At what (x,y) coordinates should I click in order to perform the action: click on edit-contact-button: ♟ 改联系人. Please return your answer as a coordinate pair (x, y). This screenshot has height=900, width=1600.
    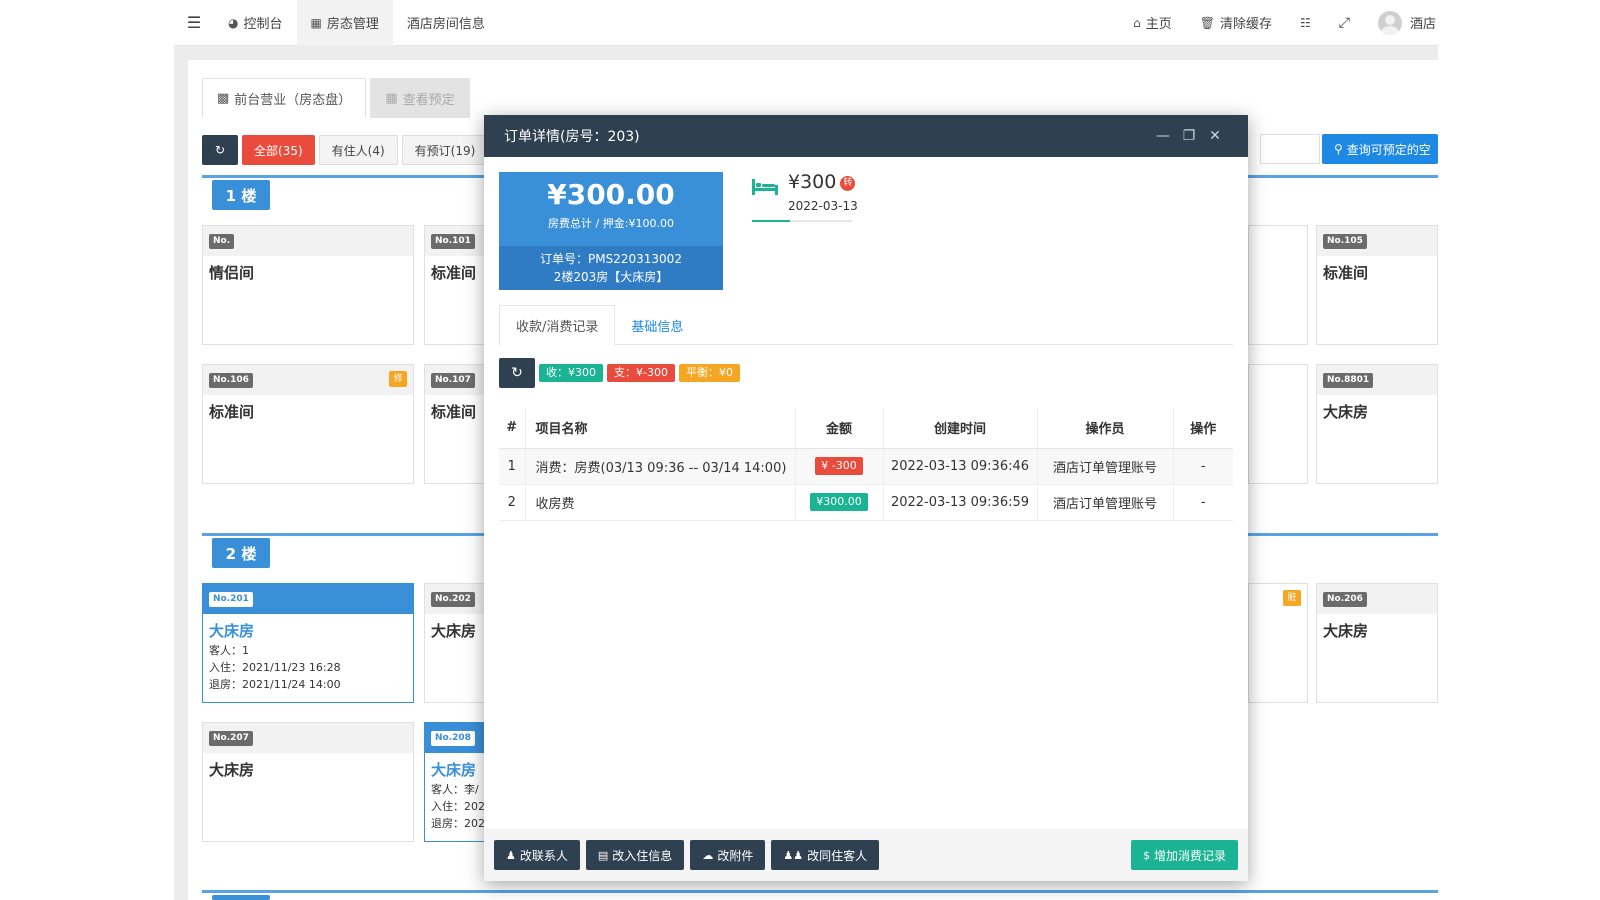
    Looking at the image, I should click on (537, 855).